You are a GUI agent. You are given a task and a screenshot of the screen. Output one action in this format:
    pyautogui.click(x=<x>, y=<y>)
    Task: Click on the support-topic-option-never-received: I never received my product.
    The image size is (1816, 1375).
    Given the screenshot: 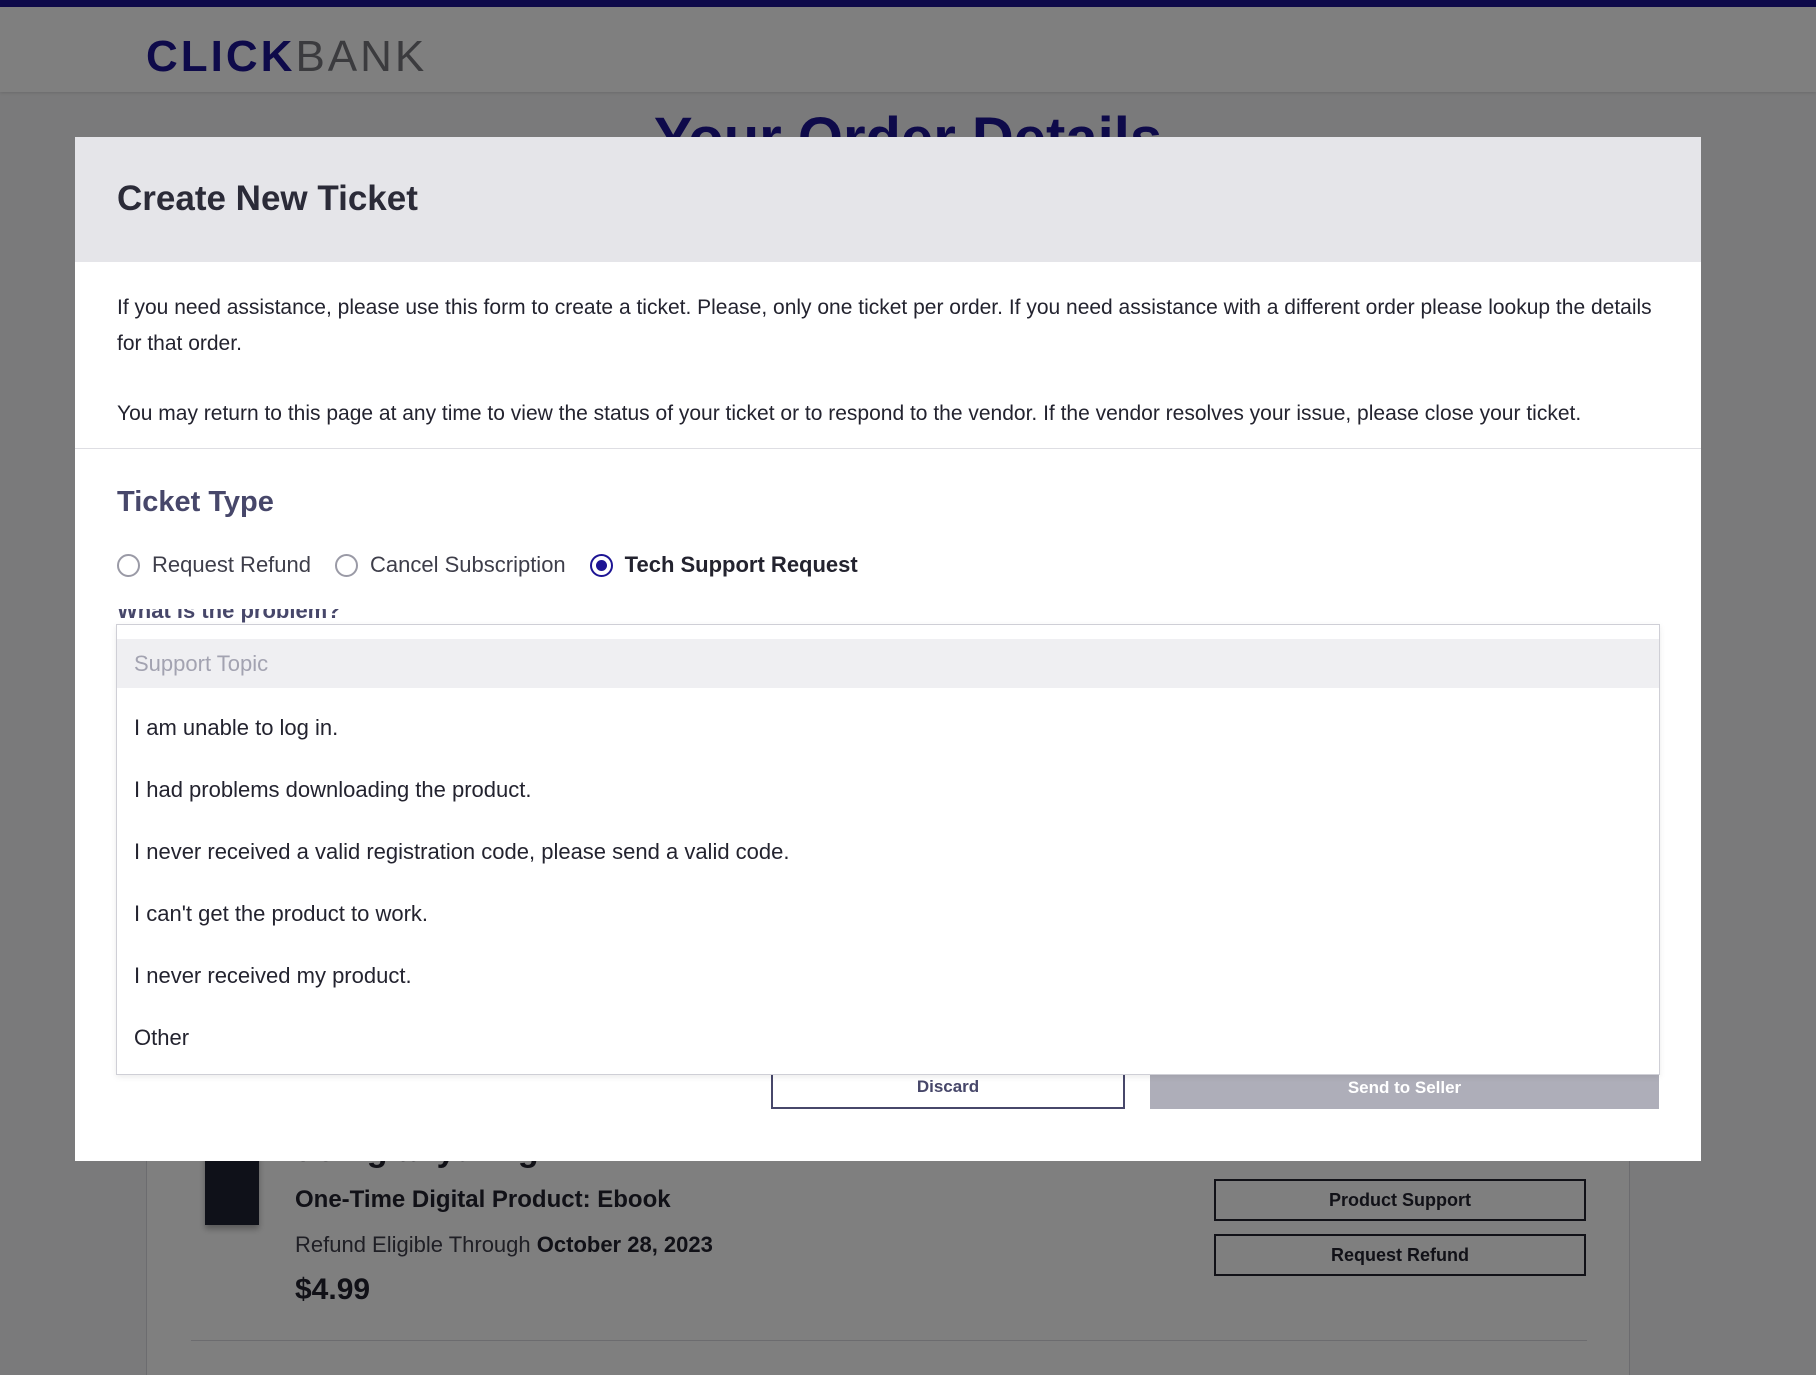 What is the action you would take?
    pyautogui.click(x=884, y=976)
    